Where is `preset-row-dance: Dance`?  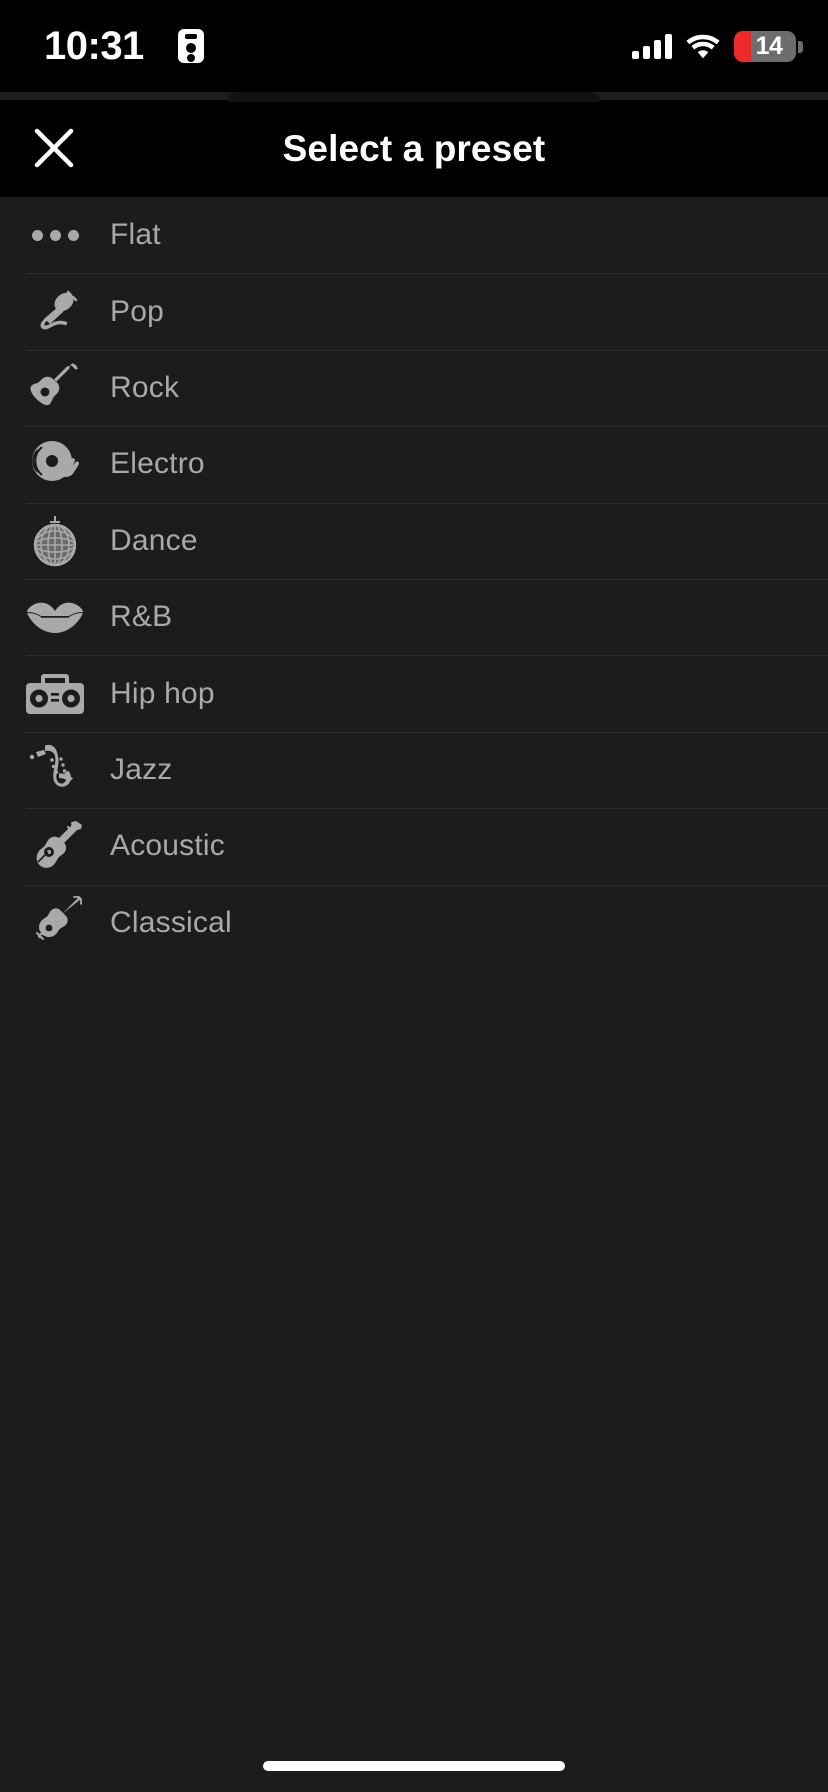 preset-row-dance: Dance is located at coordinates (414, 540).